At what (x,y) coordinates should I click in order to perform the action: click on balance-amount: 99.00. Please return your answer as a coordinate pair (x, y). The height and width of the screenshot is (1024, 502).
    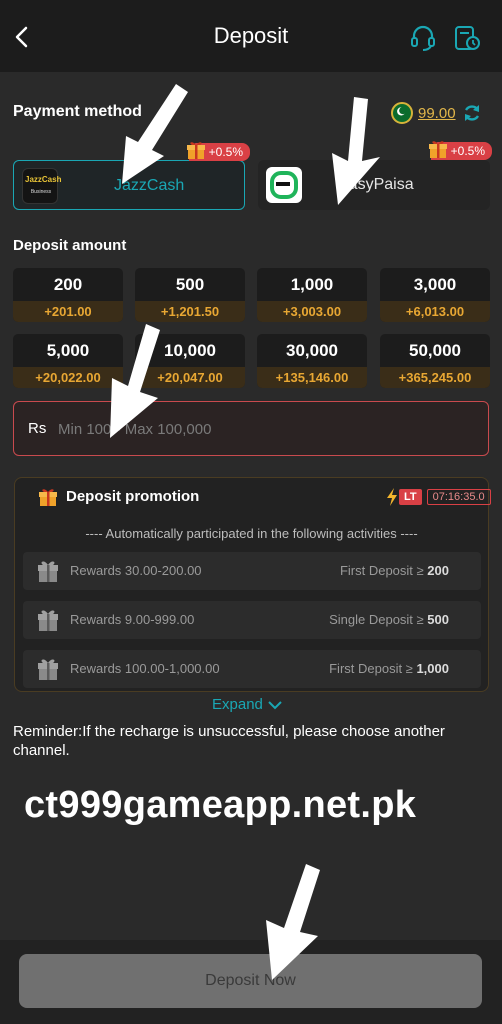
    Looking at the image, I should click on (437, 113).